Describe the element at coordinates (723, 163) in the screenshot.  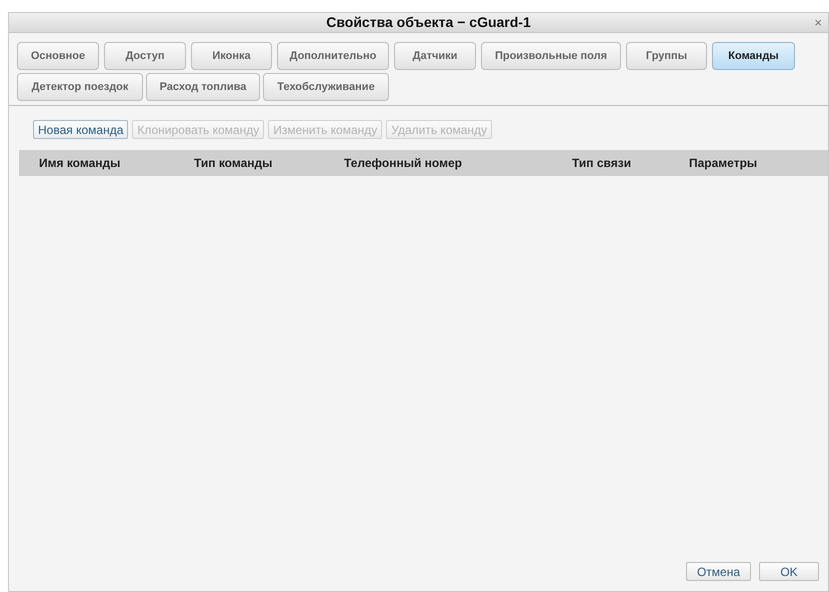
I see `column-header: Параметры` at that location.